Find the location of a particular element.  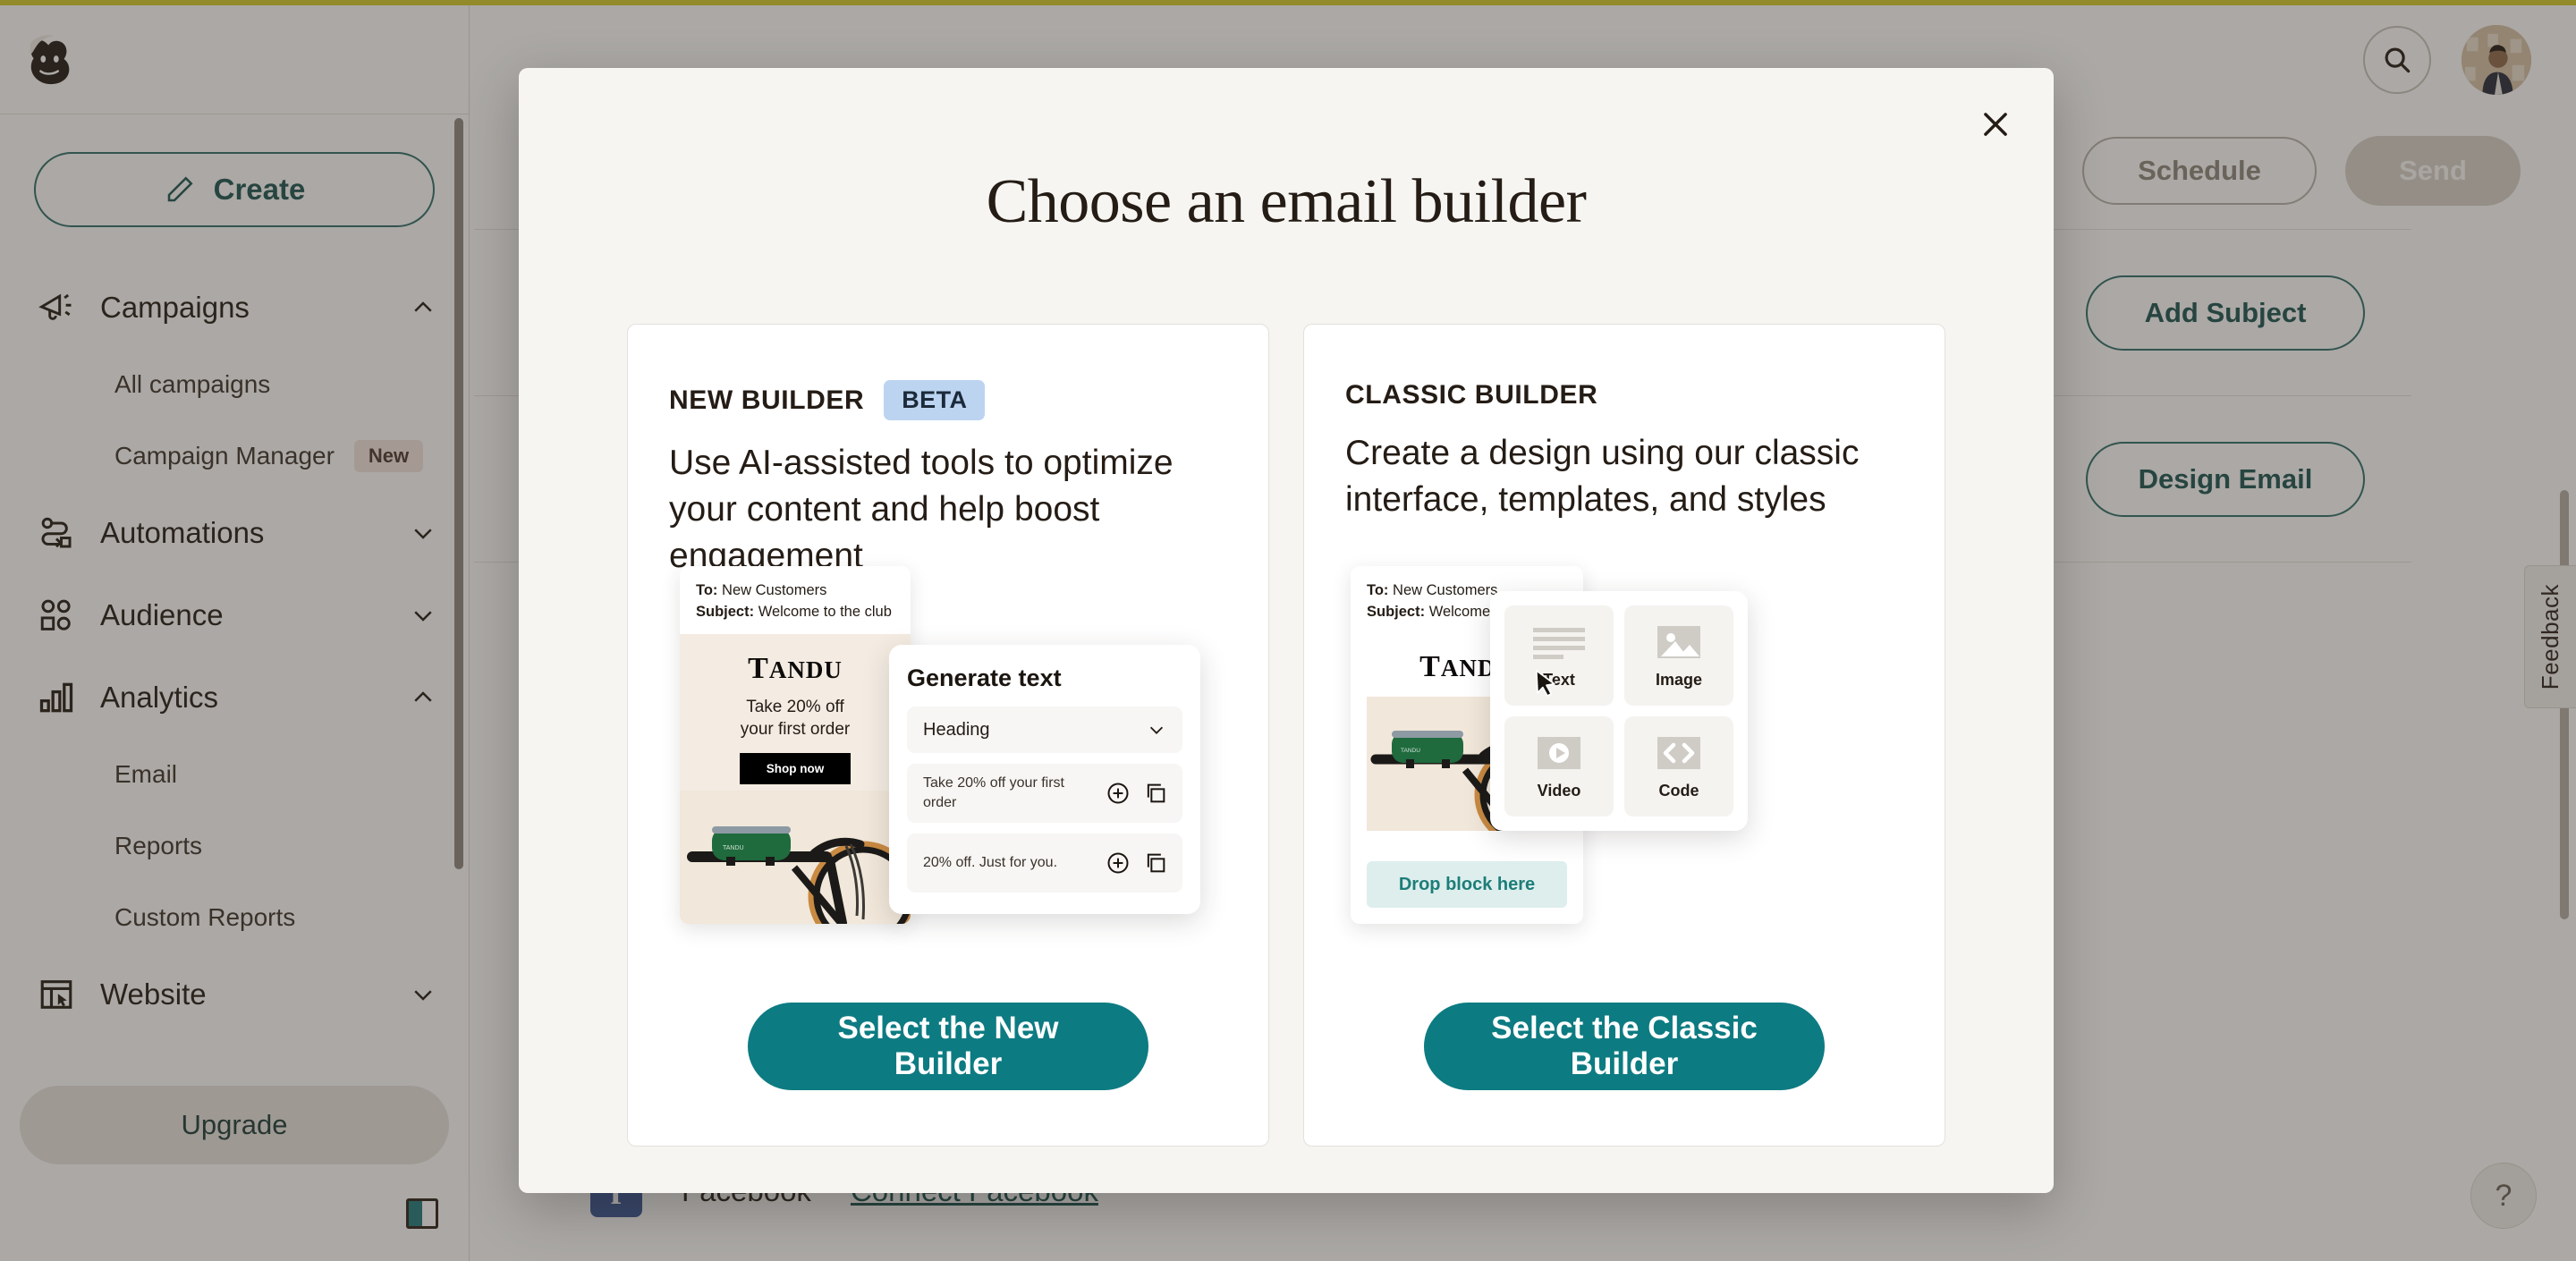

block-video: Video is located at coordinates (1559, 766).